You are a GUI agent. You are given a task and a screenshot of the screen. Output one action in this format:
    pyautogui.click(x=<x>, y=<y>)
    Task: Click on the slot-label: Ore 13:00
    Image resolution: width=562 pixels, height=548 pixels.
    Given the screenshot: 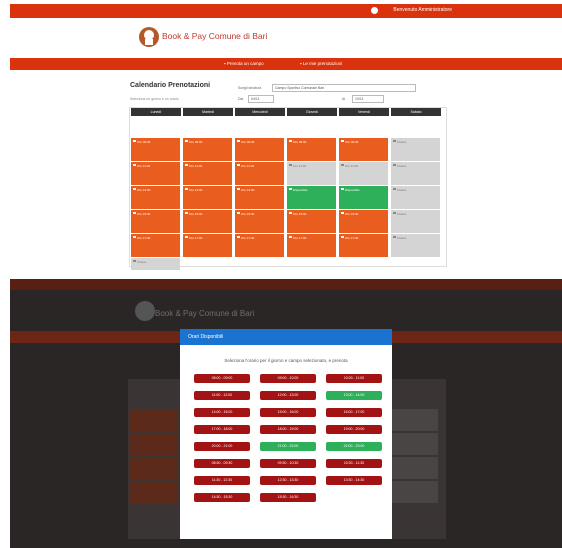 What is the action you would take?
    pyautogui.click(x=248, y=190)
    